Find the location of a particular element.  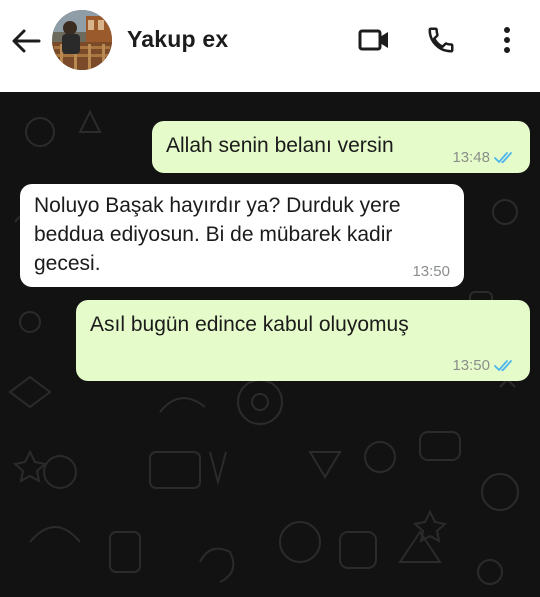

voice-call-button is located at coordinates (441, 40).